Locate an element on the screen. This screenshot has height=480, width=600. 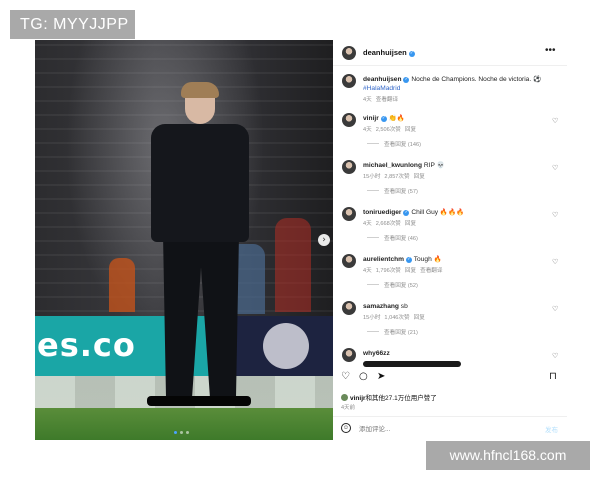
bookmark-icon: ⊓ is located at coordinates (553, 376).